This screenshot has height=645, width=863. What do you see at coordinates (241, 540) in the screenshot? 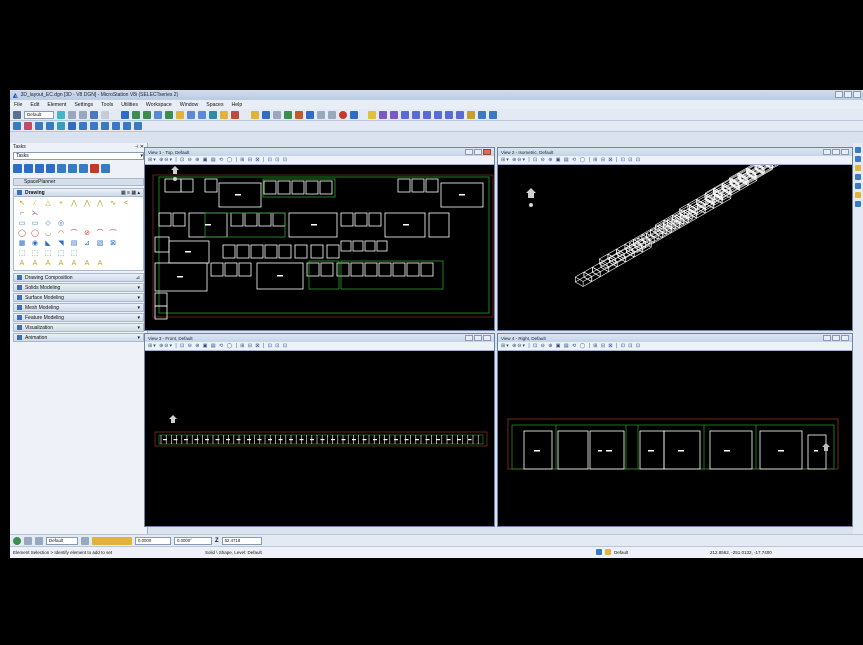
I see `z-field: 52.4718` at bounding box center [241, 540].